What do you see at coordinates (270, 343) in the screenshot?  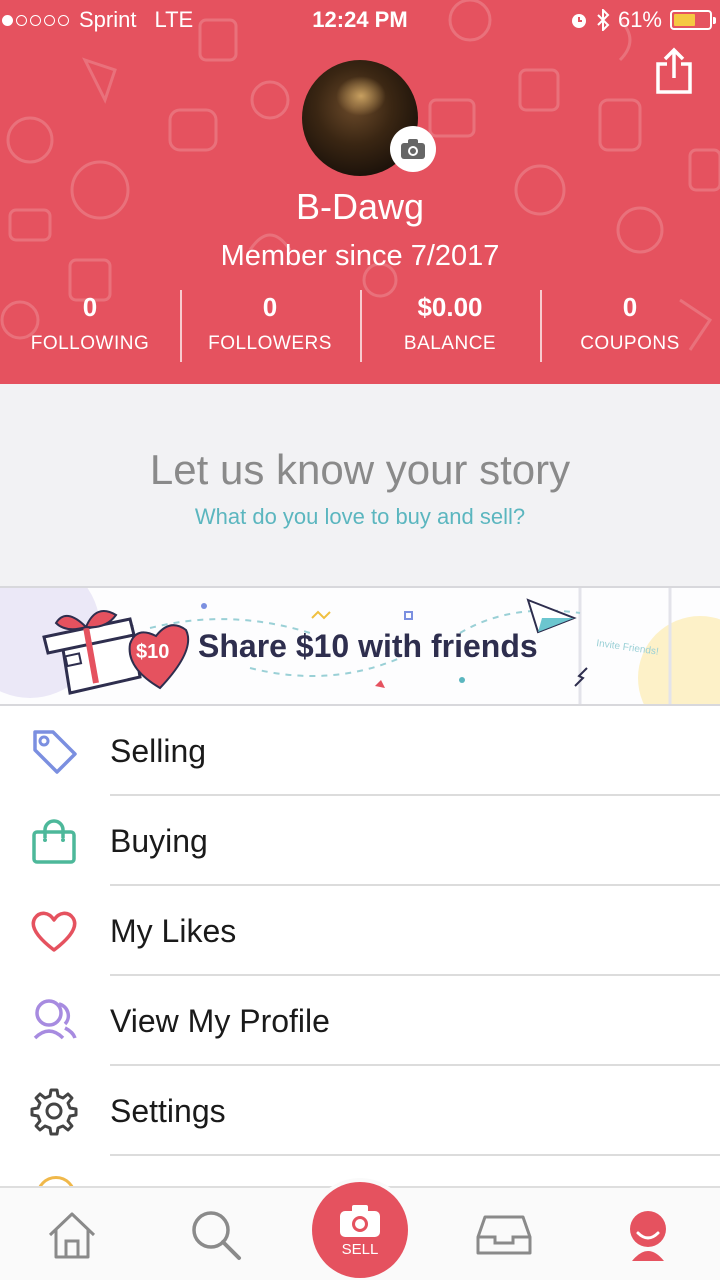 I see `stat-label: FOLLOWERS` at bounding box center [270, 343].